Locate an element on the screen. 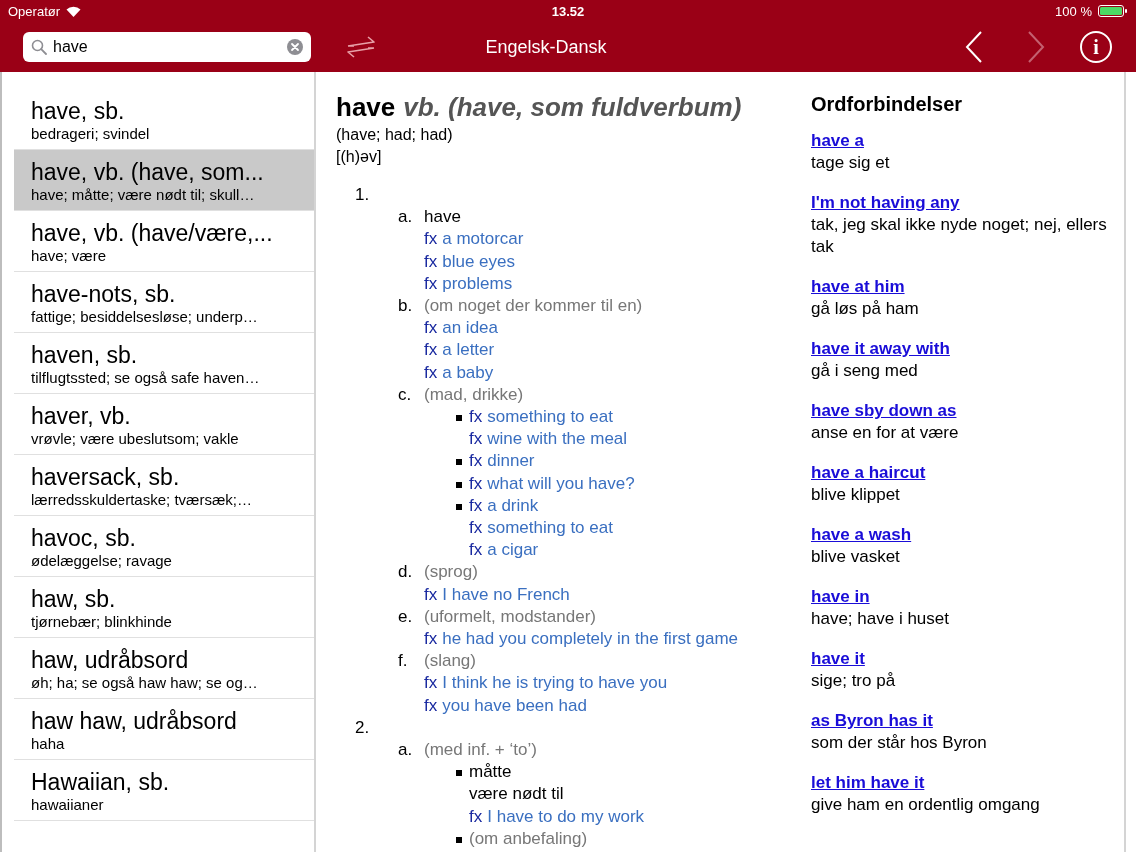 This screenshot has width=1136, height=852. phrase-link: have it is located at coordinates (838, 658).